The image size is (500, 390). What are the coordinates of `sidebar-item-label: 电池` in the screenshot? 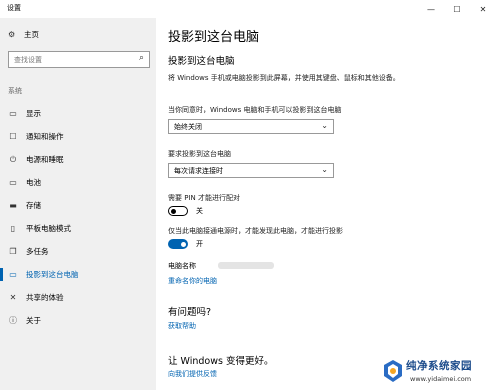 It's located at (33, 182).